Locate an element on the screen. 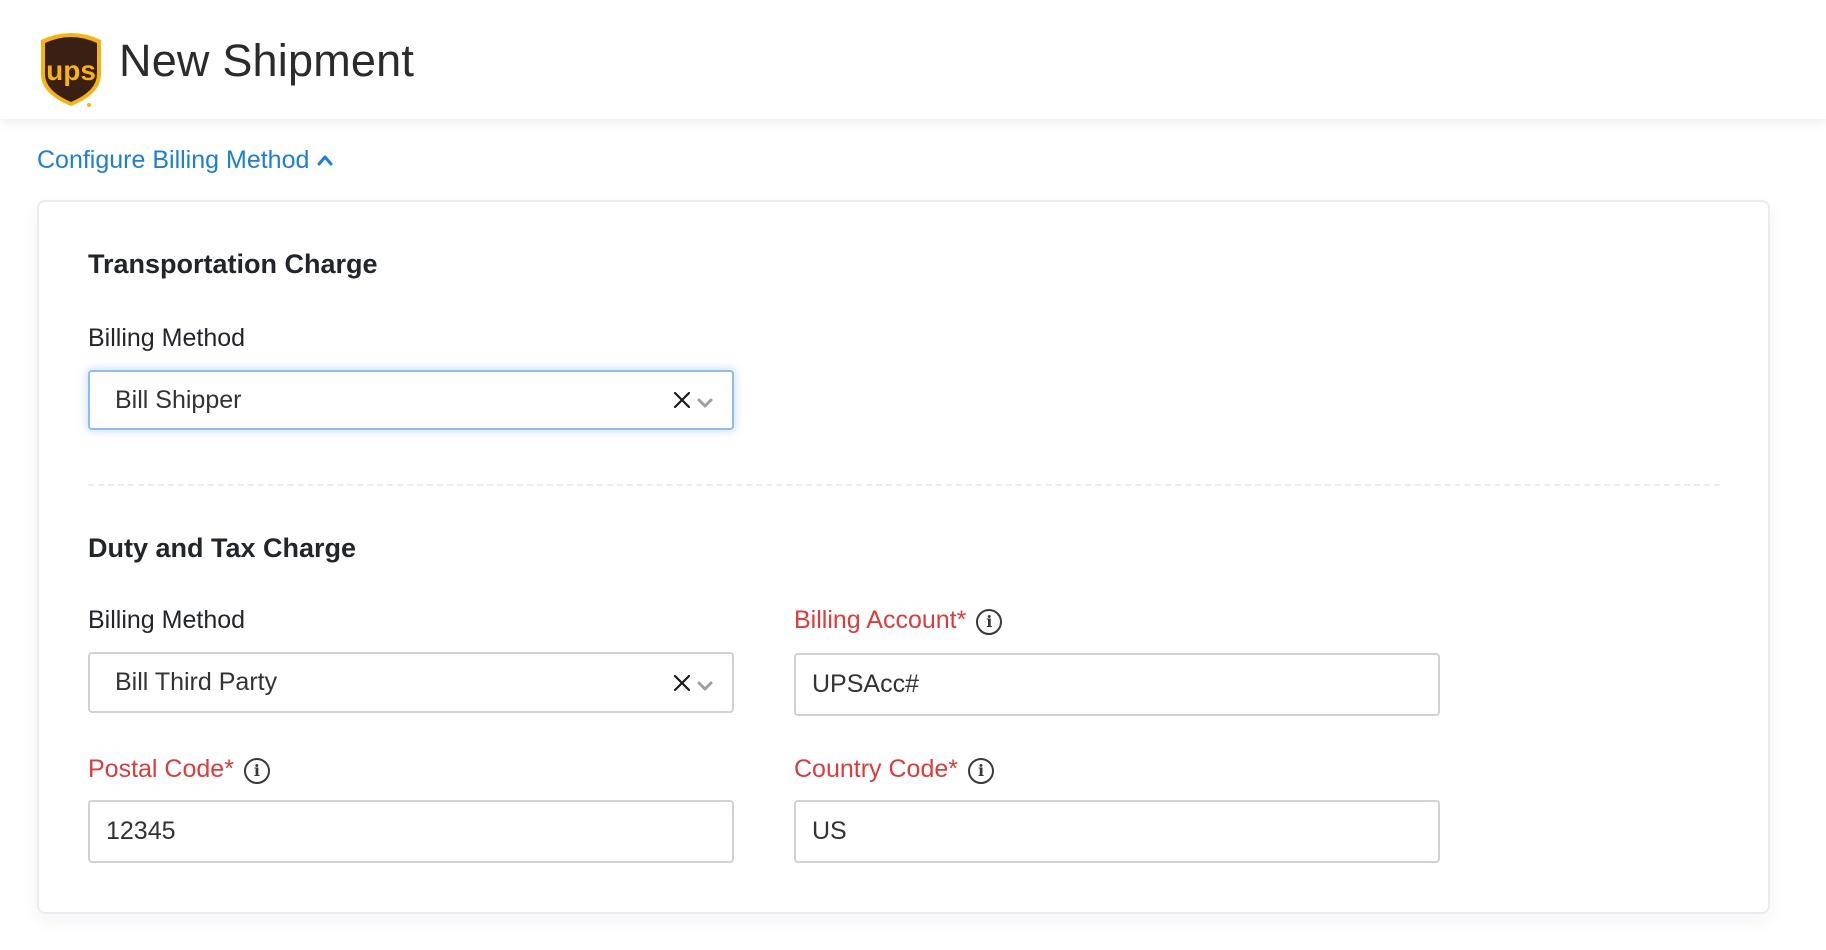  label-text: Postal Code* is located at coordinates (161, 769).